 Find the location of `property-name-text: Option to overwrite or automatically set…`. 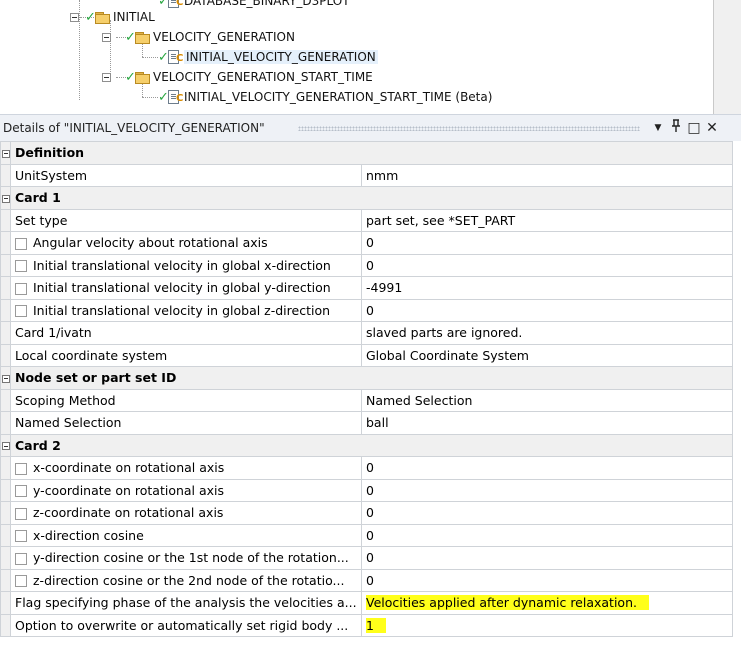

property-name-text: Option to overwrite or automatically set… is located at coordinates (182, 625).